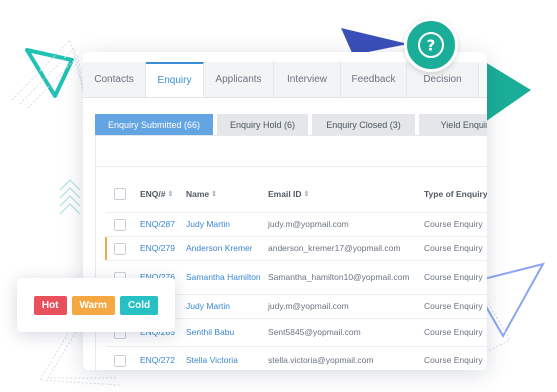 Image resolution: width=557 pixels, height=392 pixels. What do you see at coordinates (374, 41) in the screenshot?
I see `navy-triangle-shape` at bounding box center [374, 41].